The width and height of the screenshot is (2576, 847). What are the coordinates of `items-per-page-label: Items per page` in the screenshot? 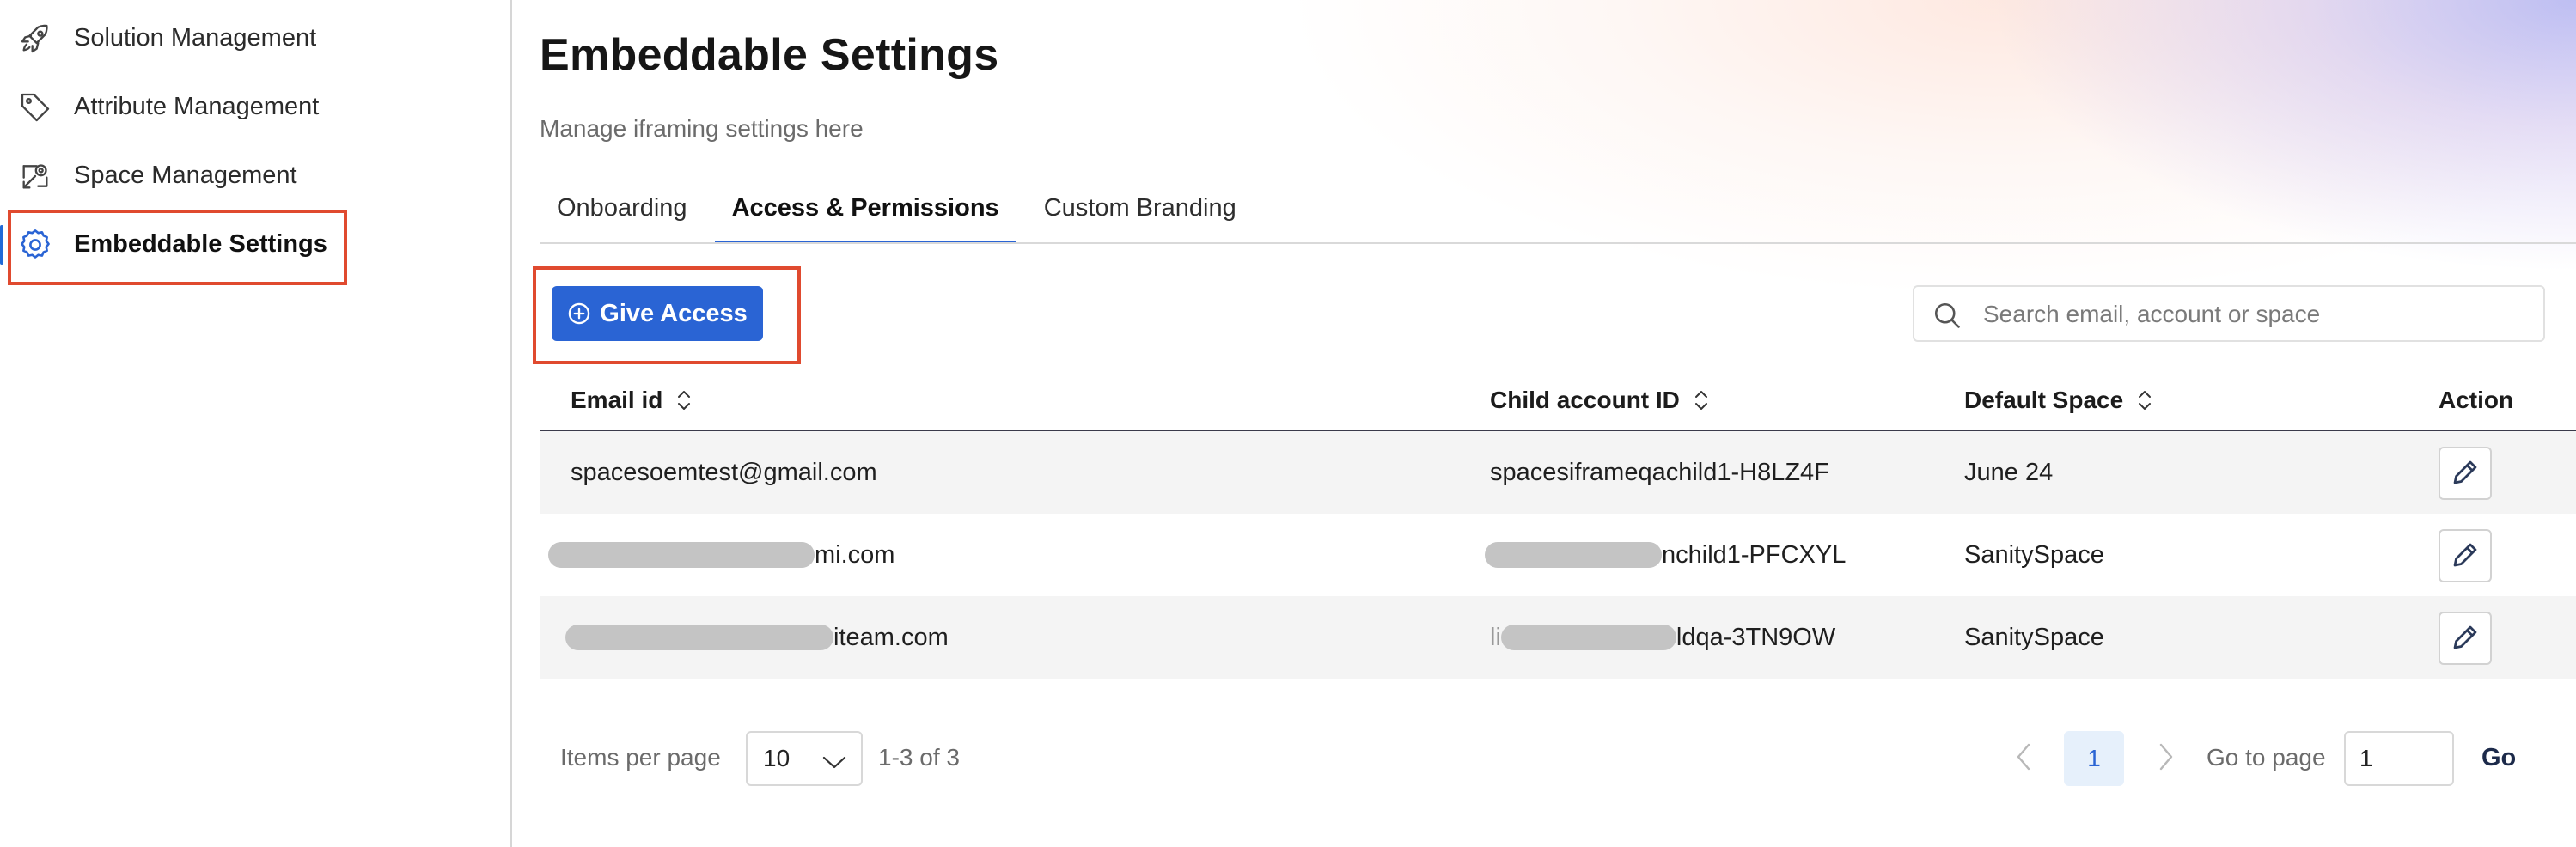 It's located at (640, 757).